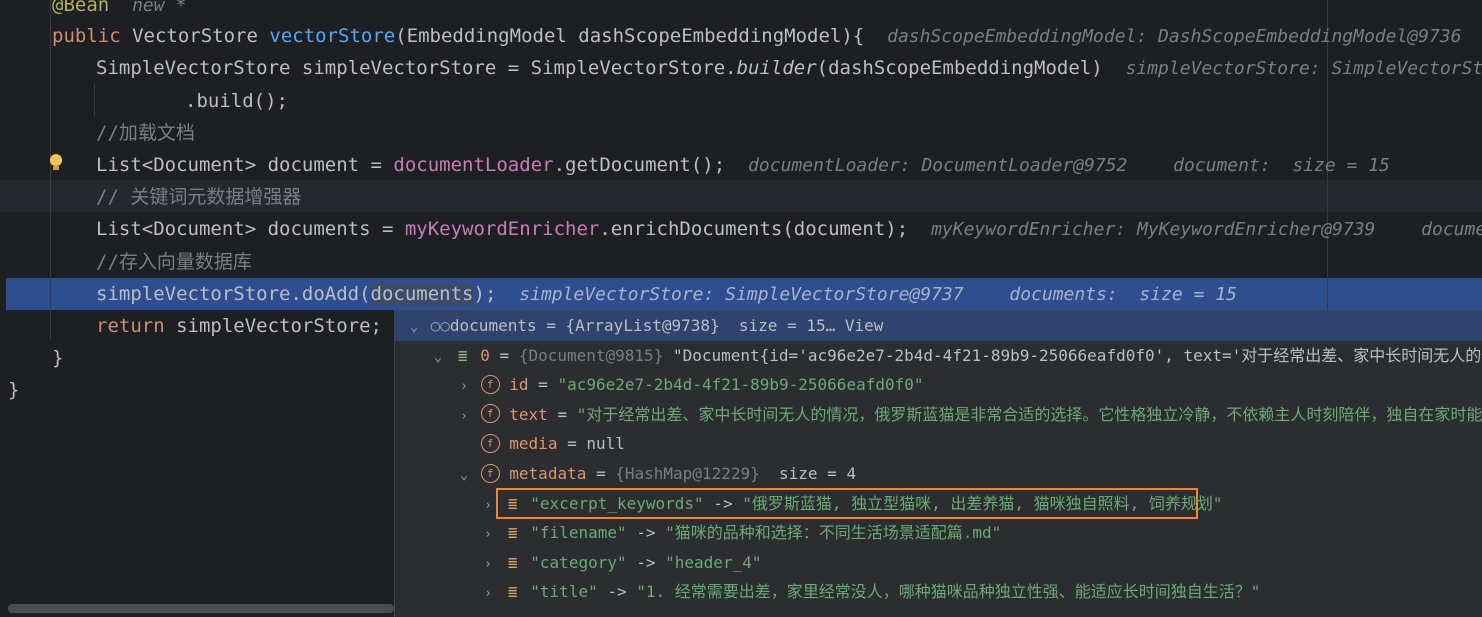 The image size is (1482, 617). I want to click on annotation: @Bean, so click(81, 8).